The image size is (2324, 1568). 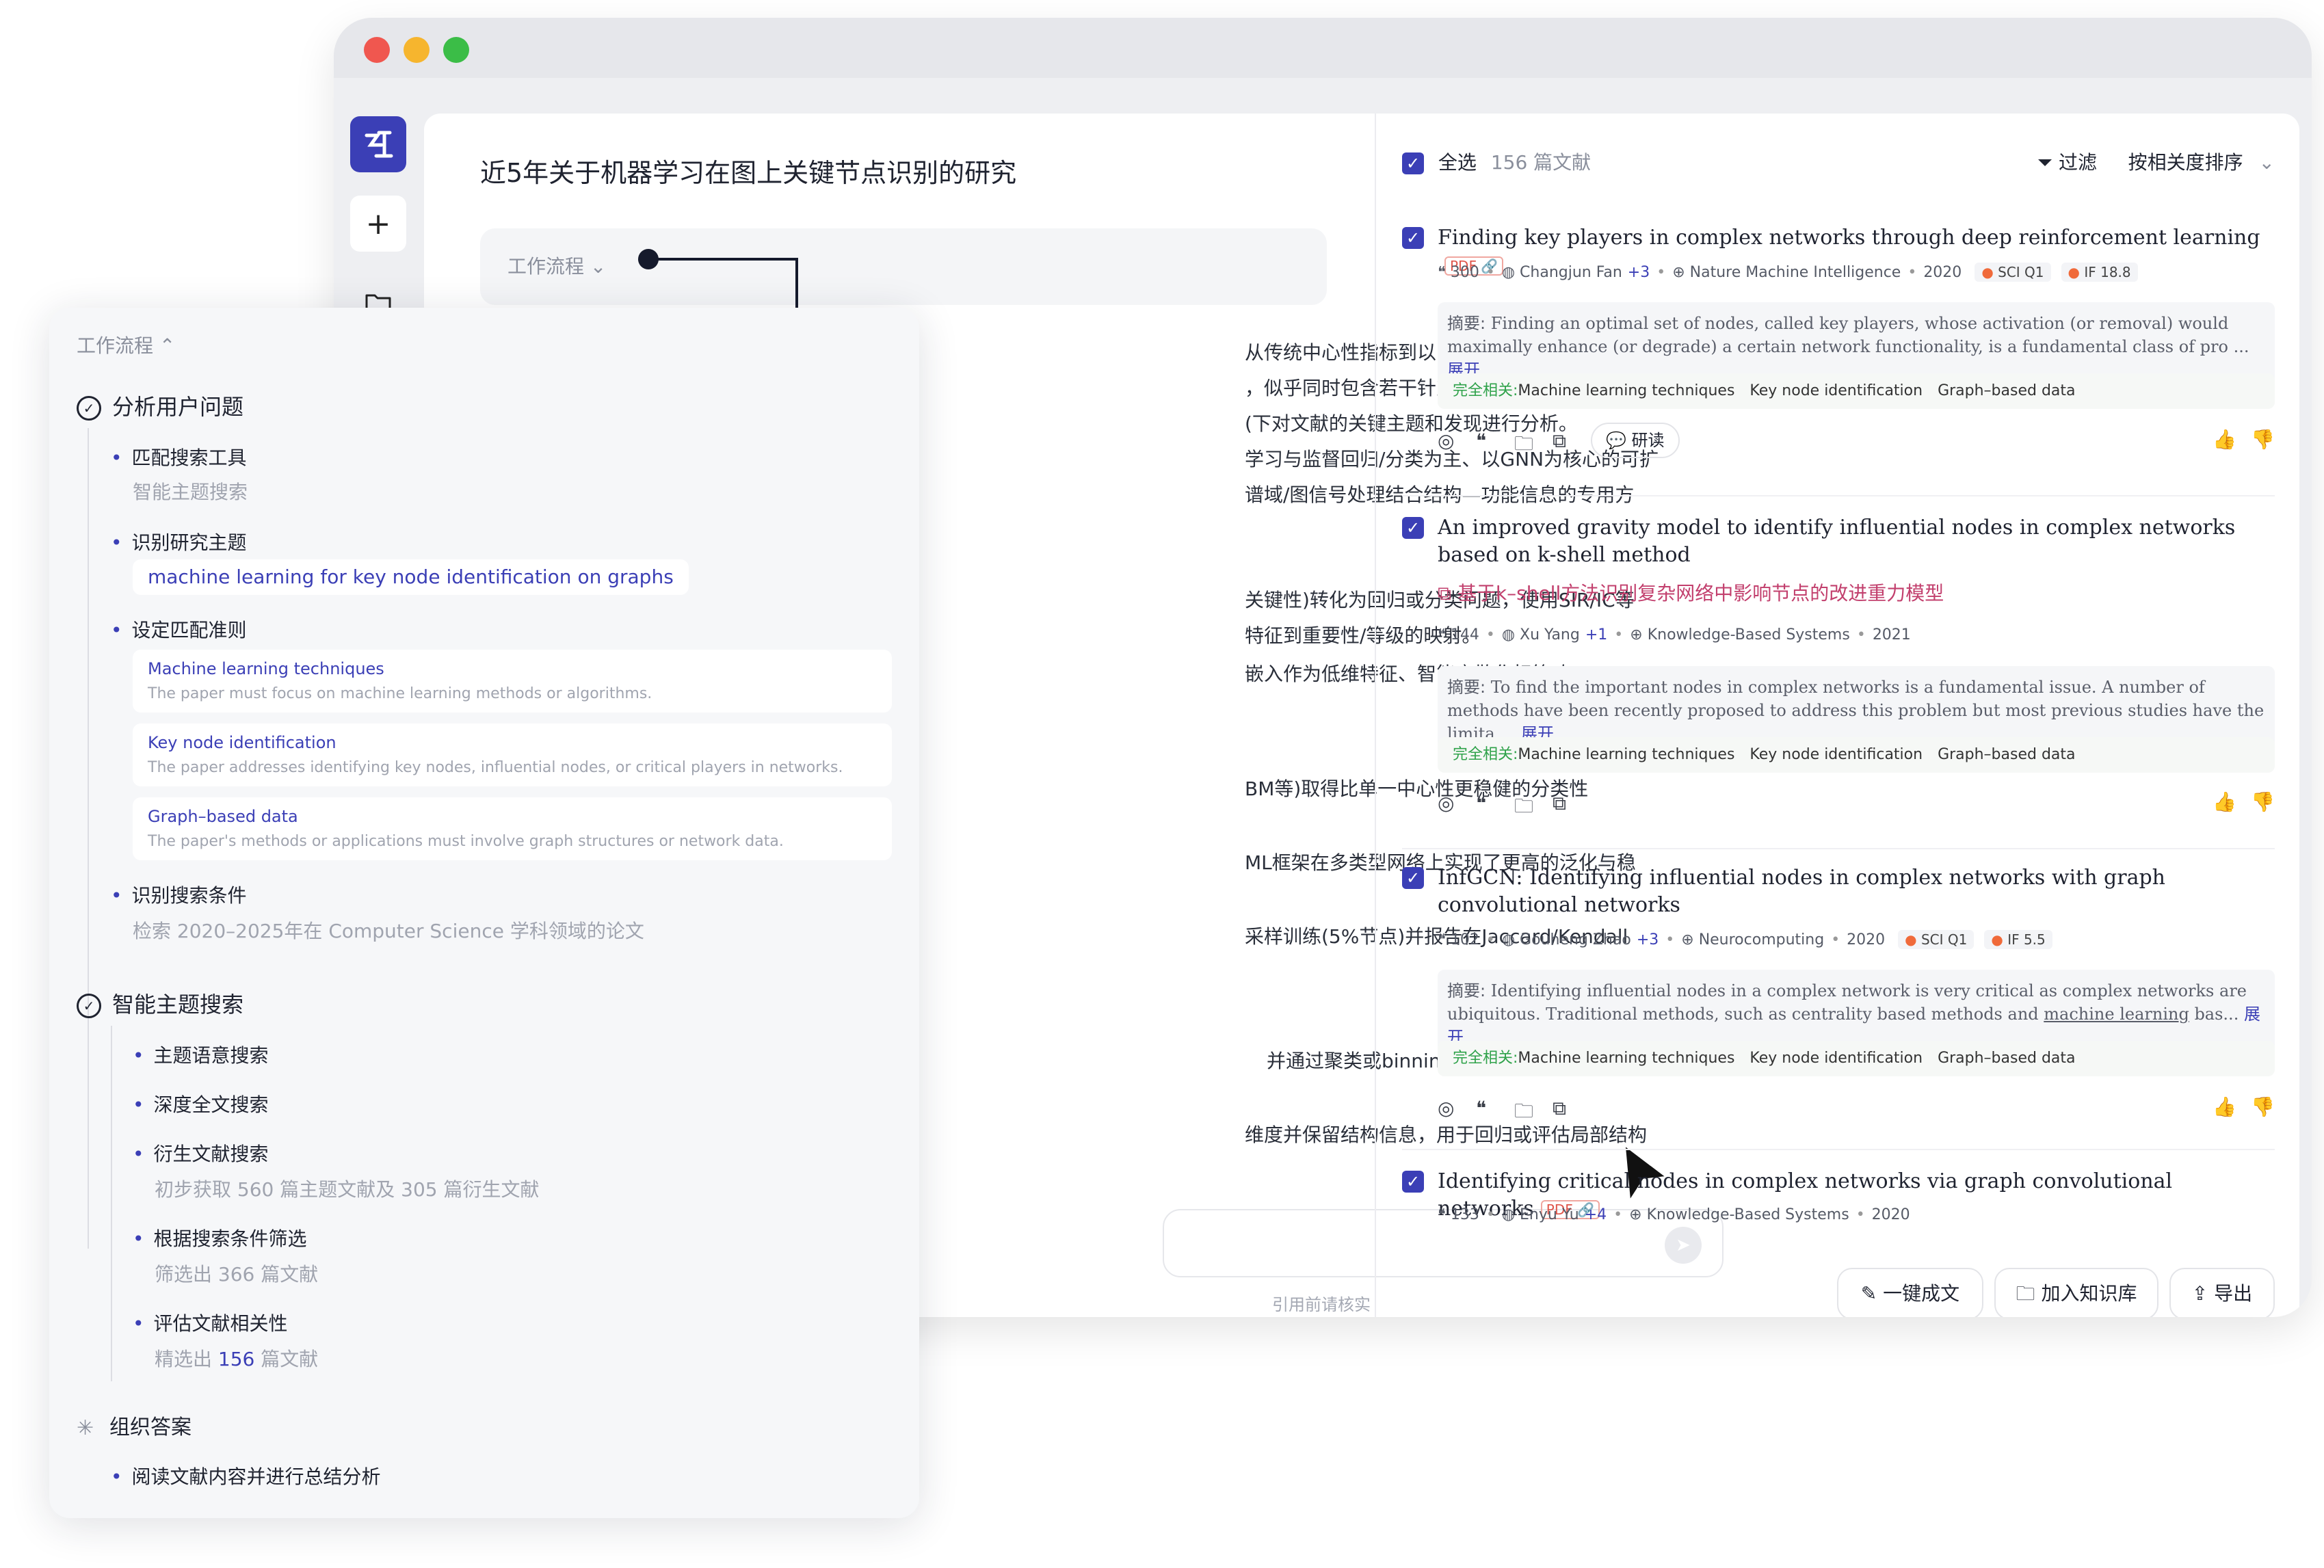 What do you see at coordinates (903, 266) in the screenshot?
I see `workflow-toggle: 工作流程 ⌄` at bounding box center [903, 266].